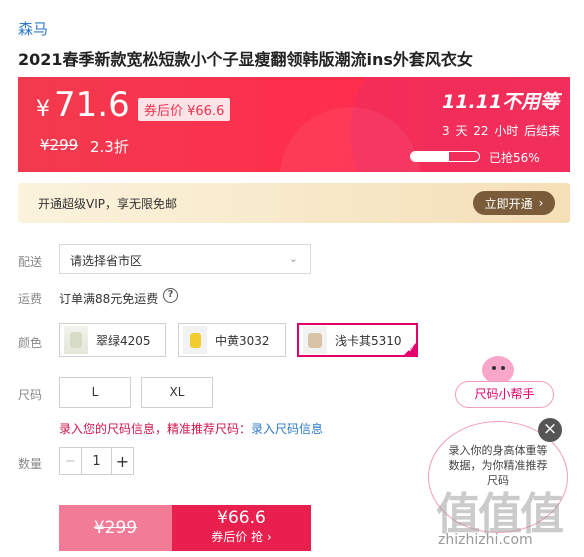 This screenshot has width=584, height=557. What do you see at coordinates (195, 340) in the screenshot?
I see `yellow-swatch-icon` at bounding box center [195, 340].